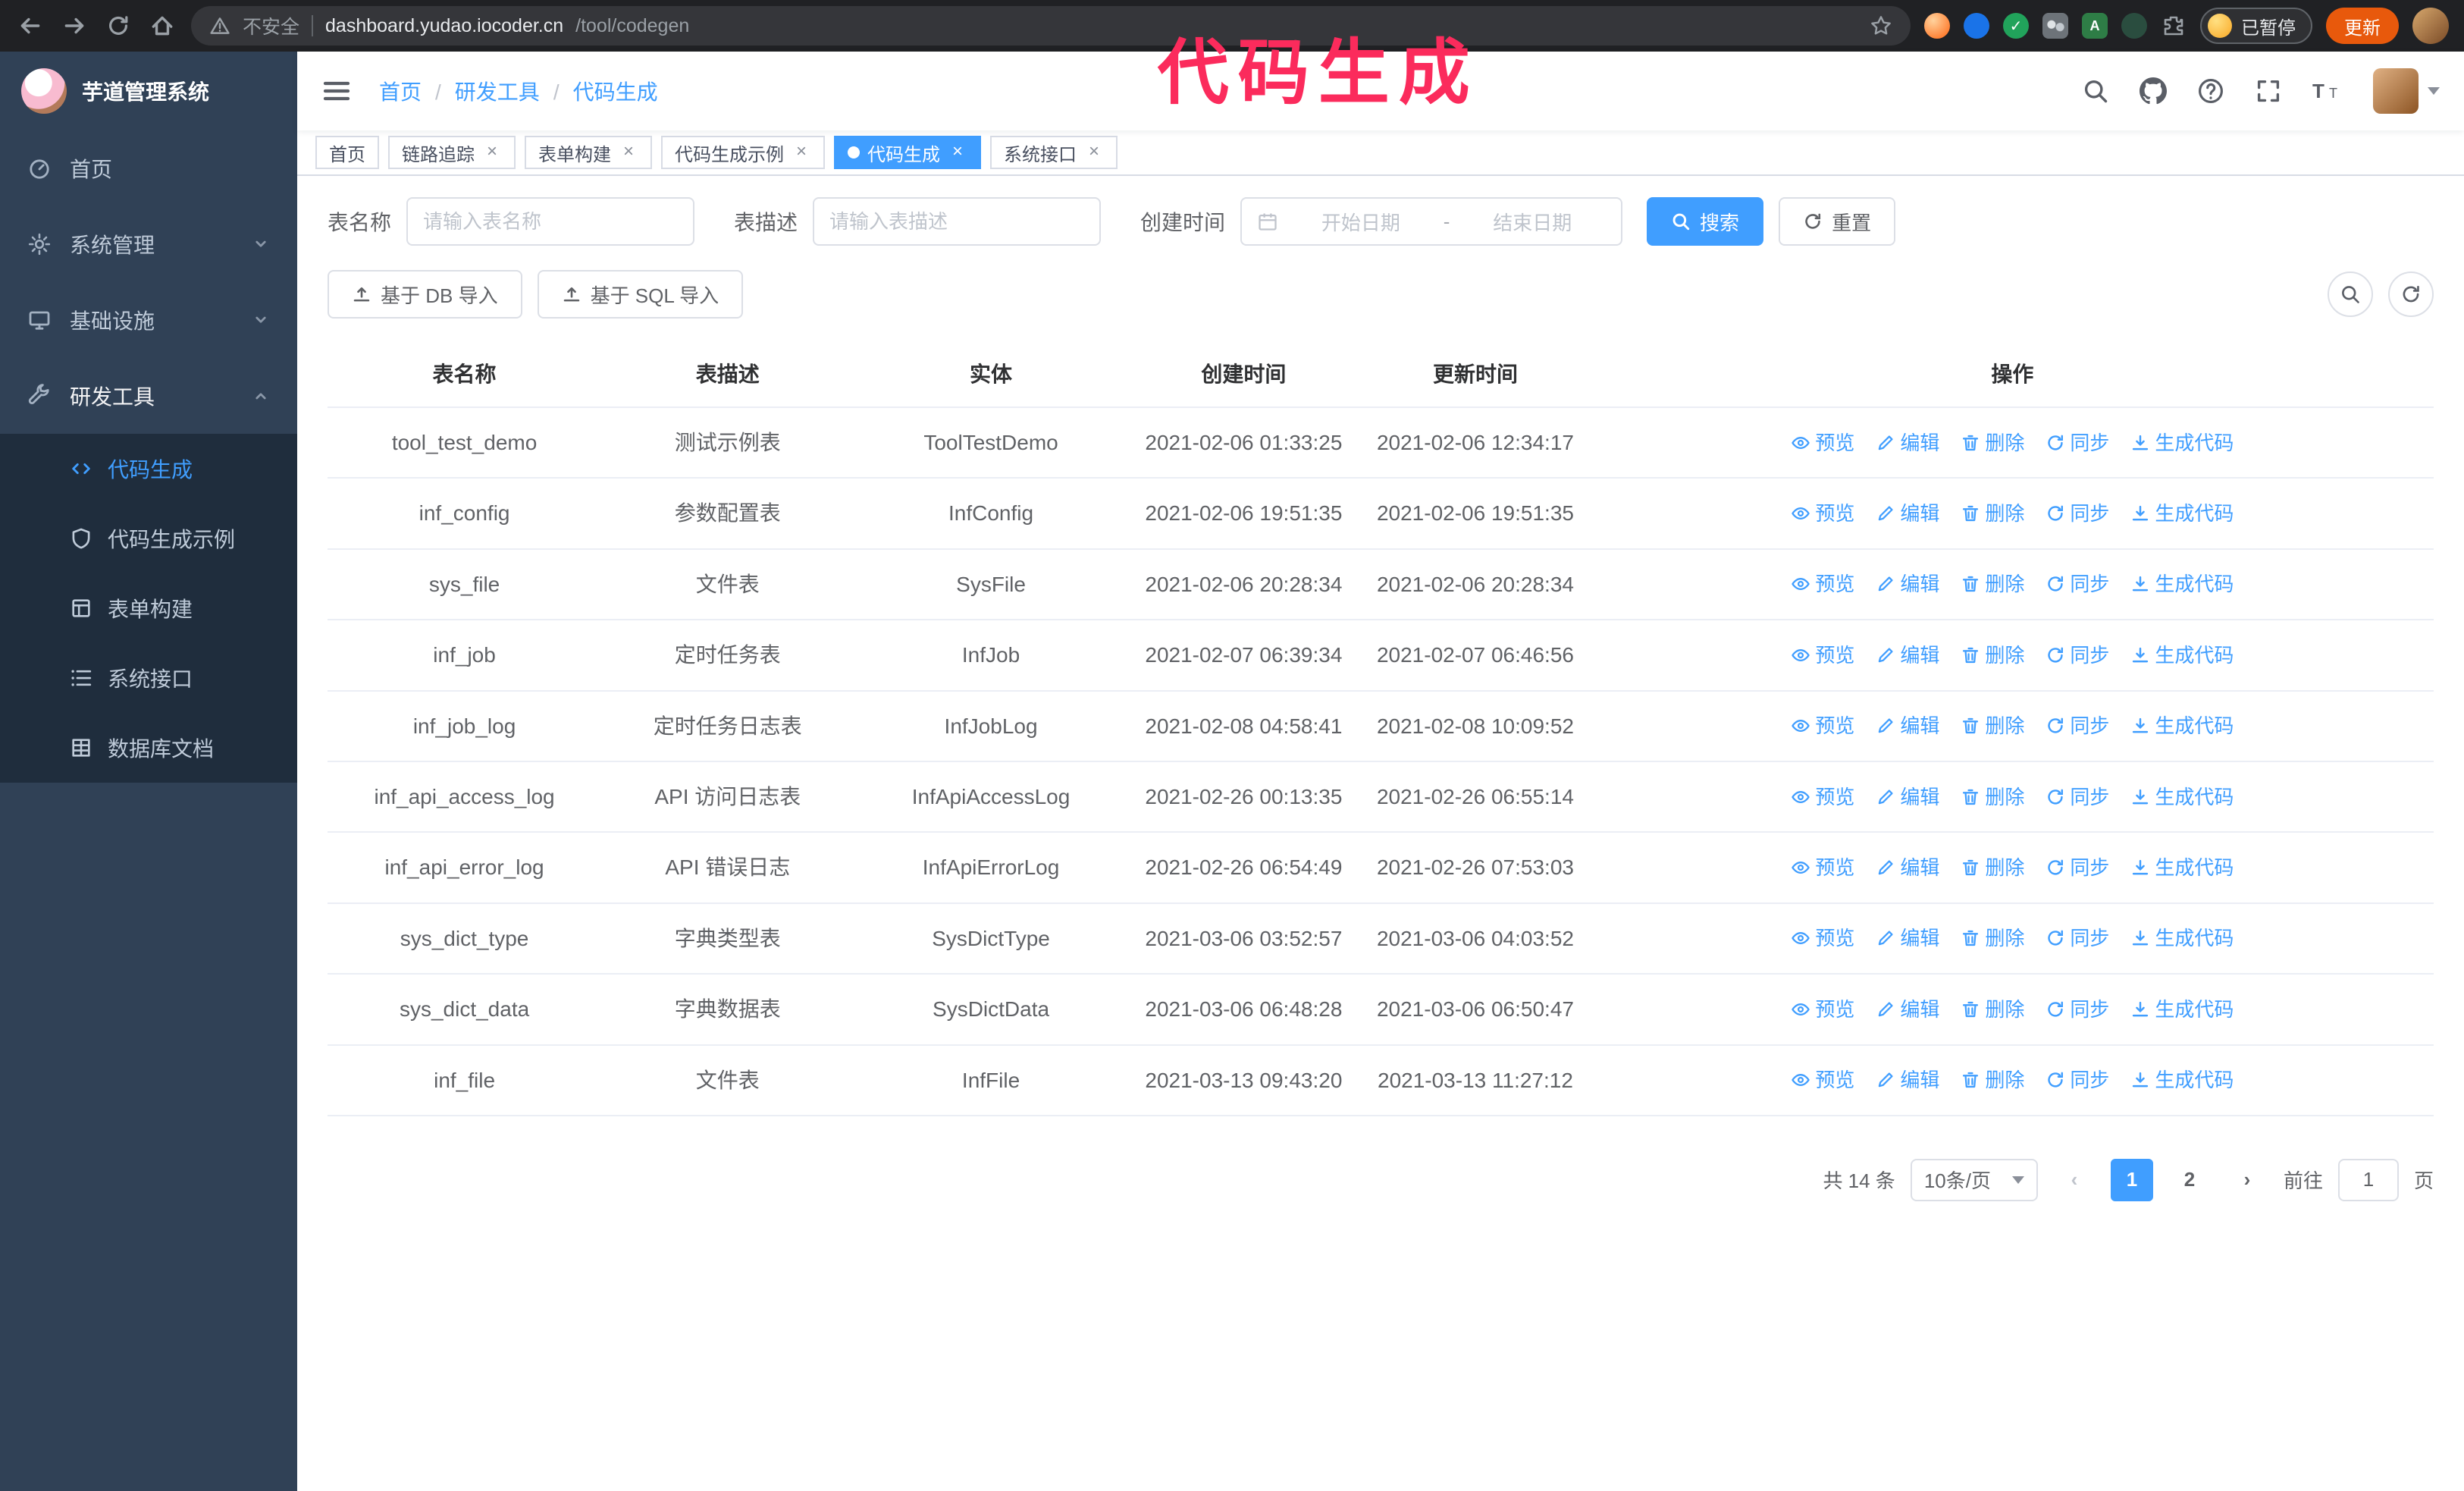 The height and width of the screenshot is (1491, 2464). I want to click on paused-badge: 已暂停, so click(2256, 26).